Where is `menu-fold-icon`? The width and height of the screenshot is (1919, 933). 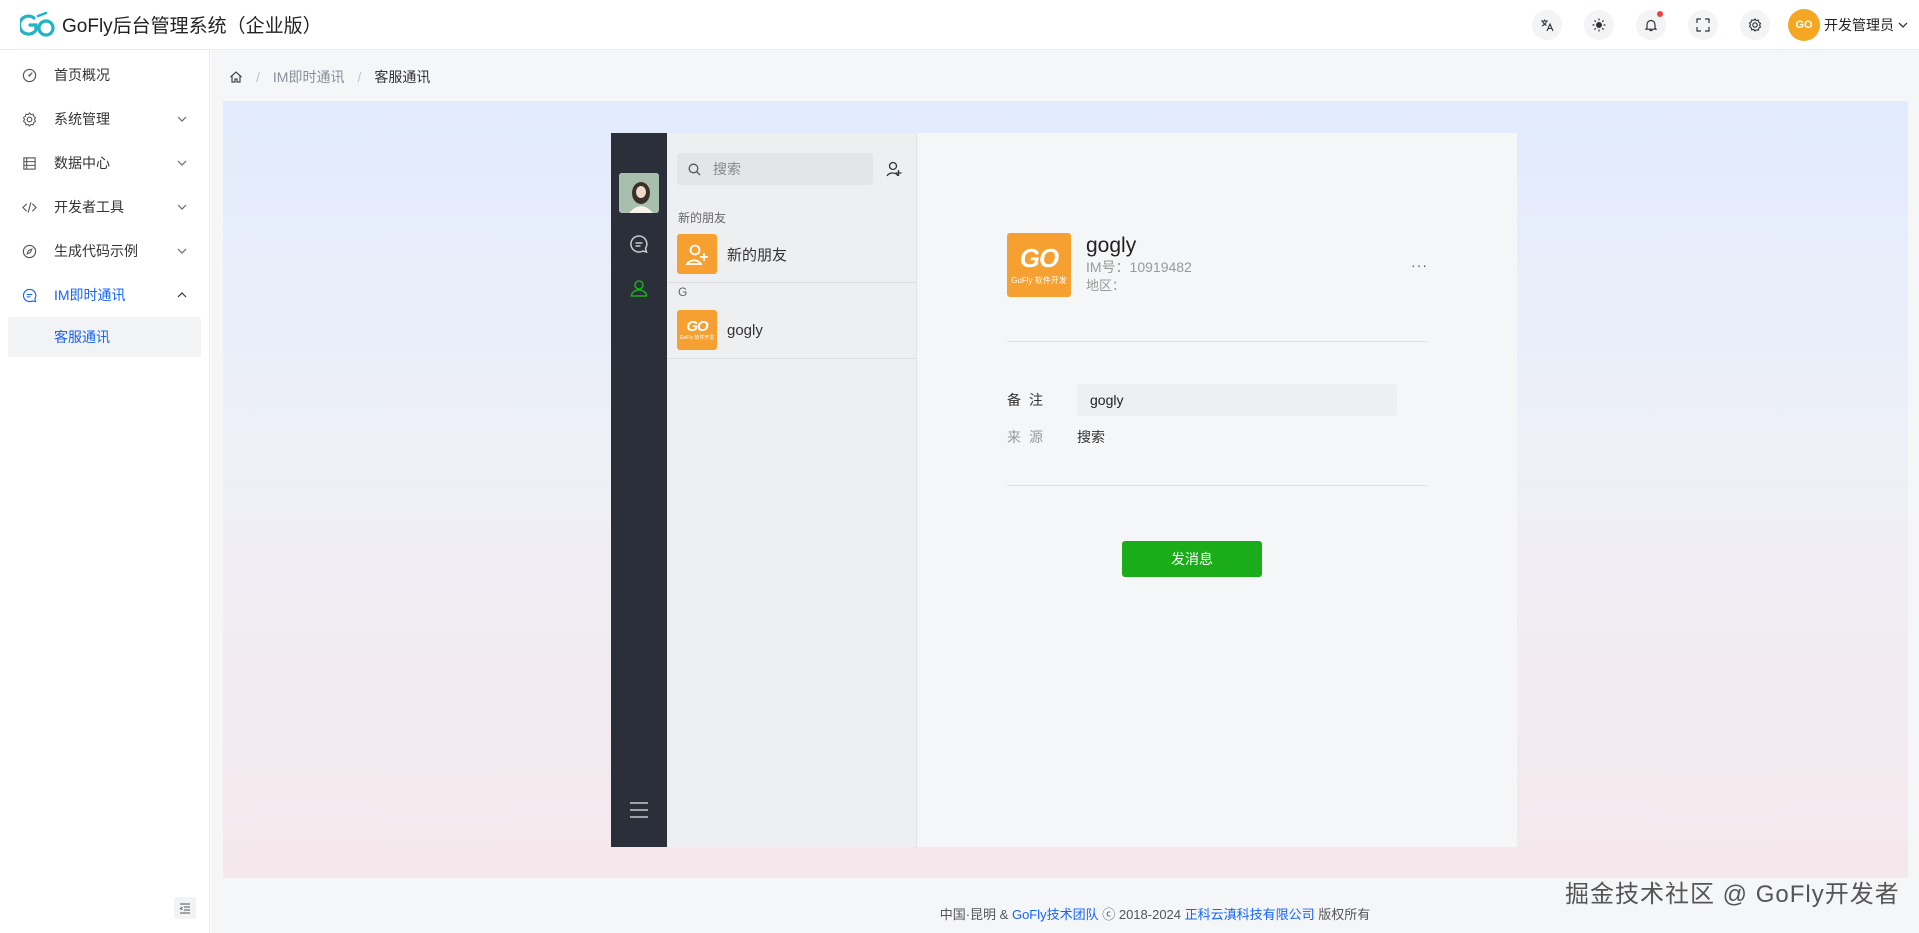 menu-fold-icon is located at coordinates (184, 908).